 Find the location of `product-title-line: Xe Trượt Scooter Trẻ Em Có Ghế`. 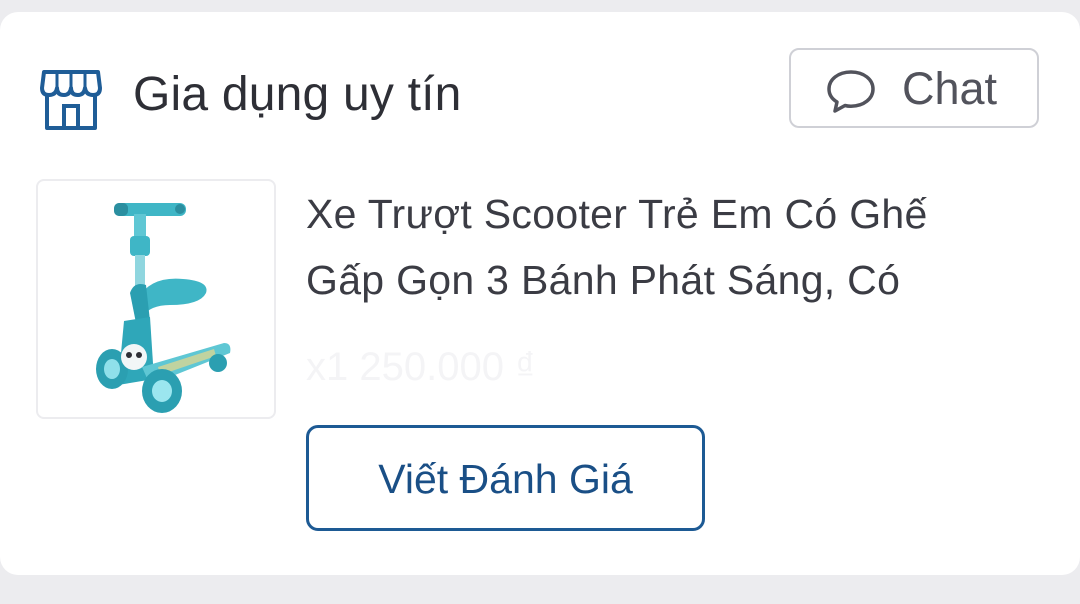

product-title-line: Xe Trượt Scooter Trẻ Em Có Ghế is located at coordinates (617, 214).